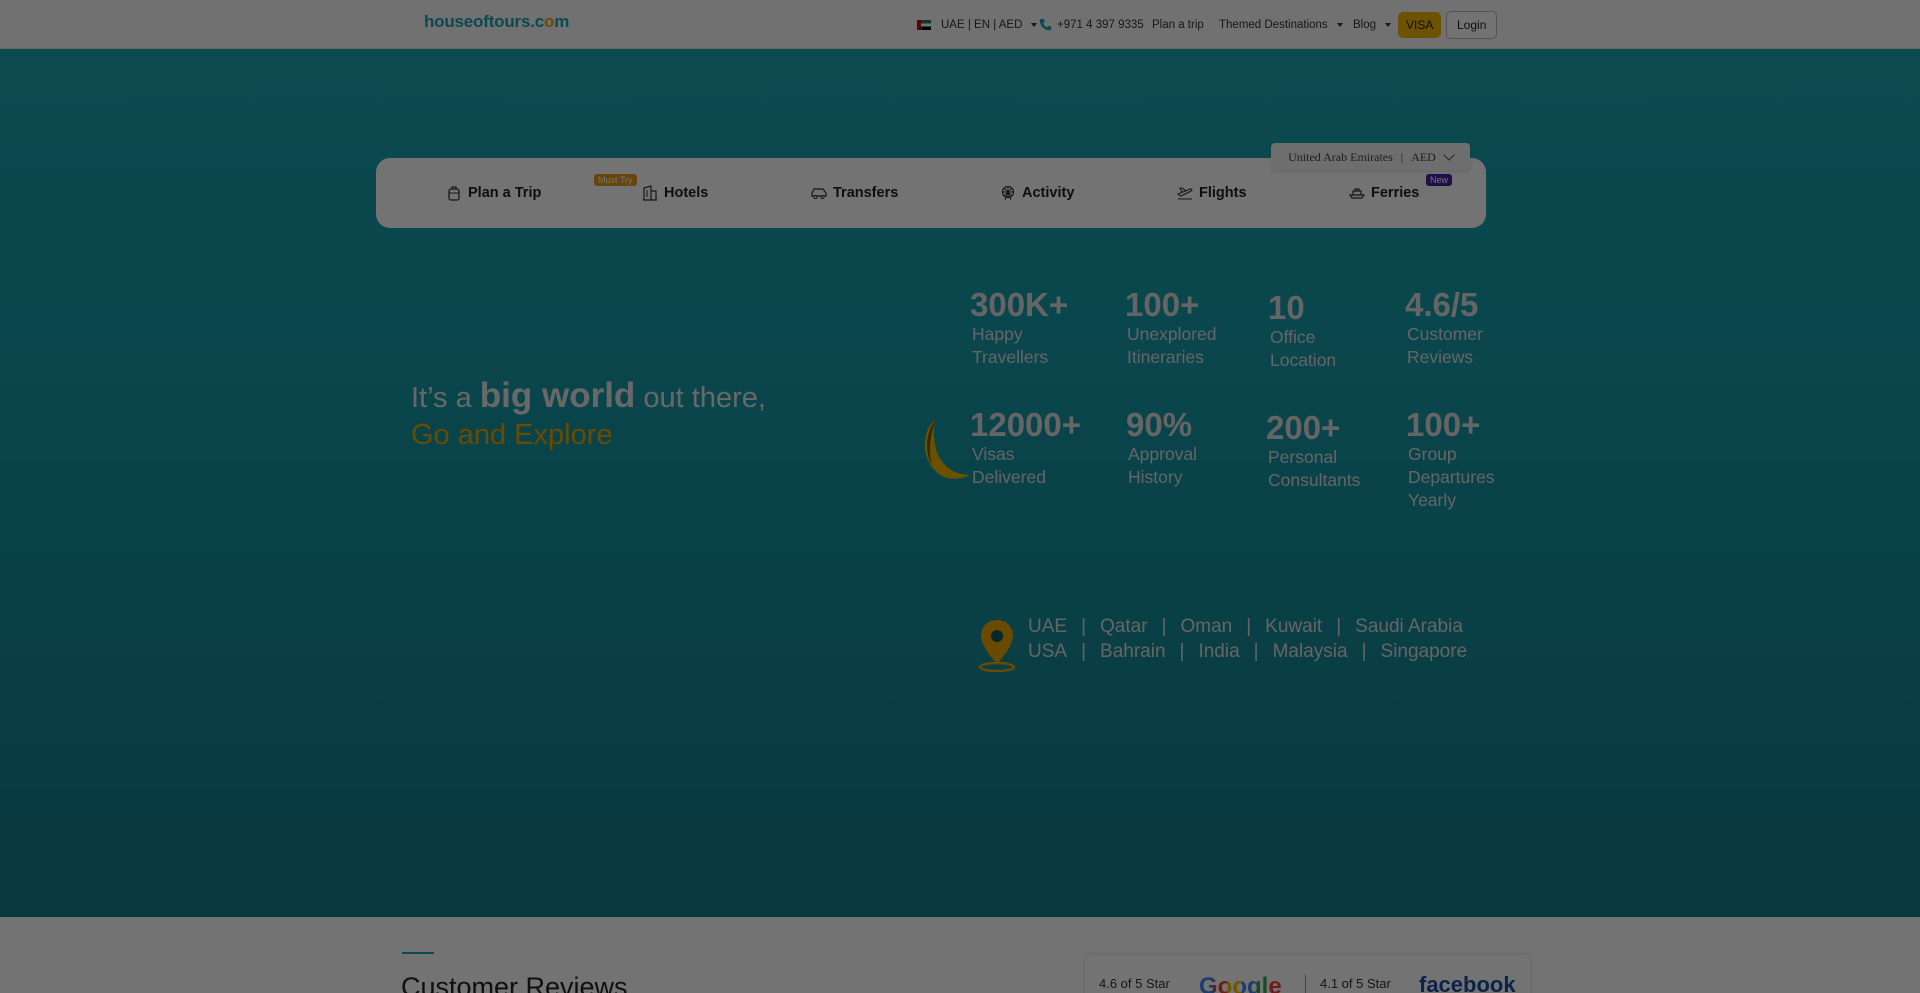  What do you see at coordinates (997, 646) in the screenshot?
I see `location-pin-icon` at bounding box center [997, 646].